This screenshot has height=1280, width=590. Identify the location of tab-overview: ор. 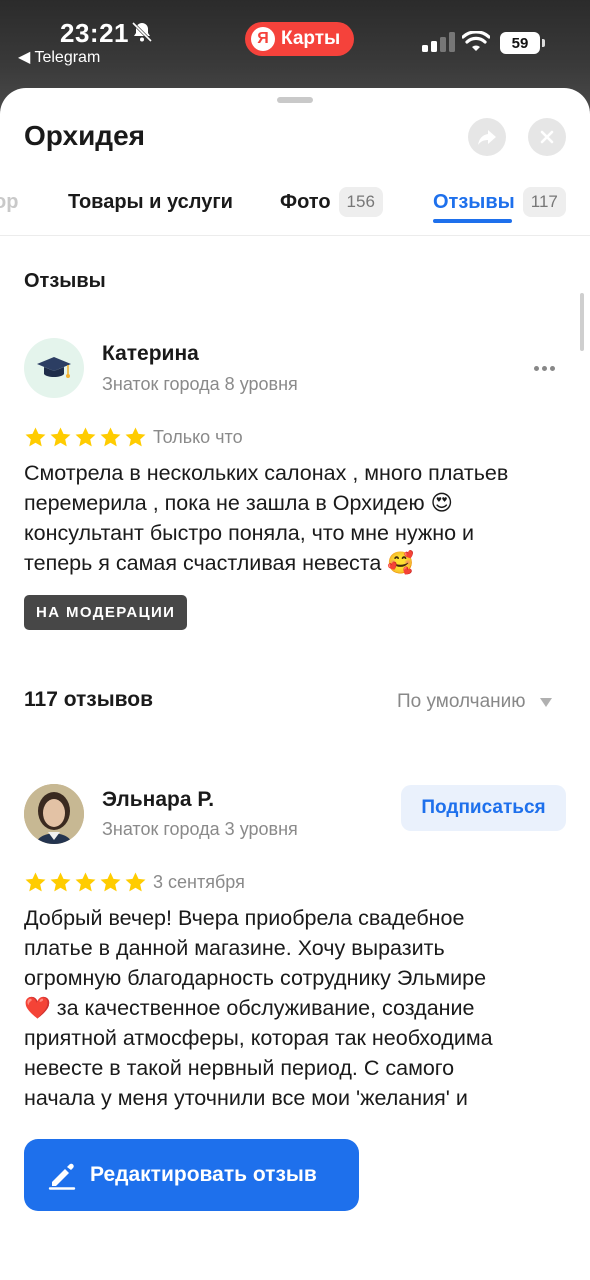
(9, 202).